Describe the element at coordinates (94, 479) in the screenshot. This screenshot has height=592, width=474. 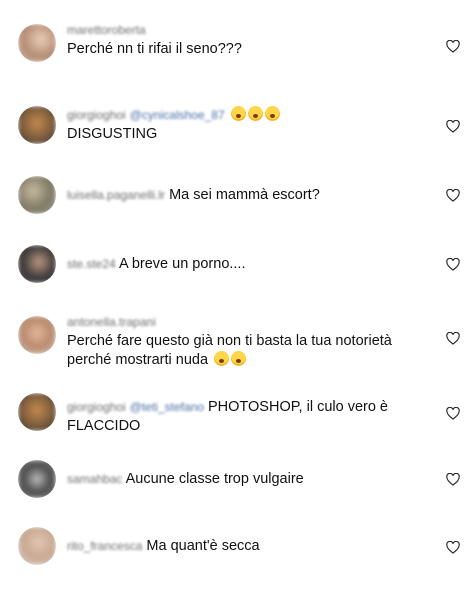
I see `comment-username: samahbac` at that location.